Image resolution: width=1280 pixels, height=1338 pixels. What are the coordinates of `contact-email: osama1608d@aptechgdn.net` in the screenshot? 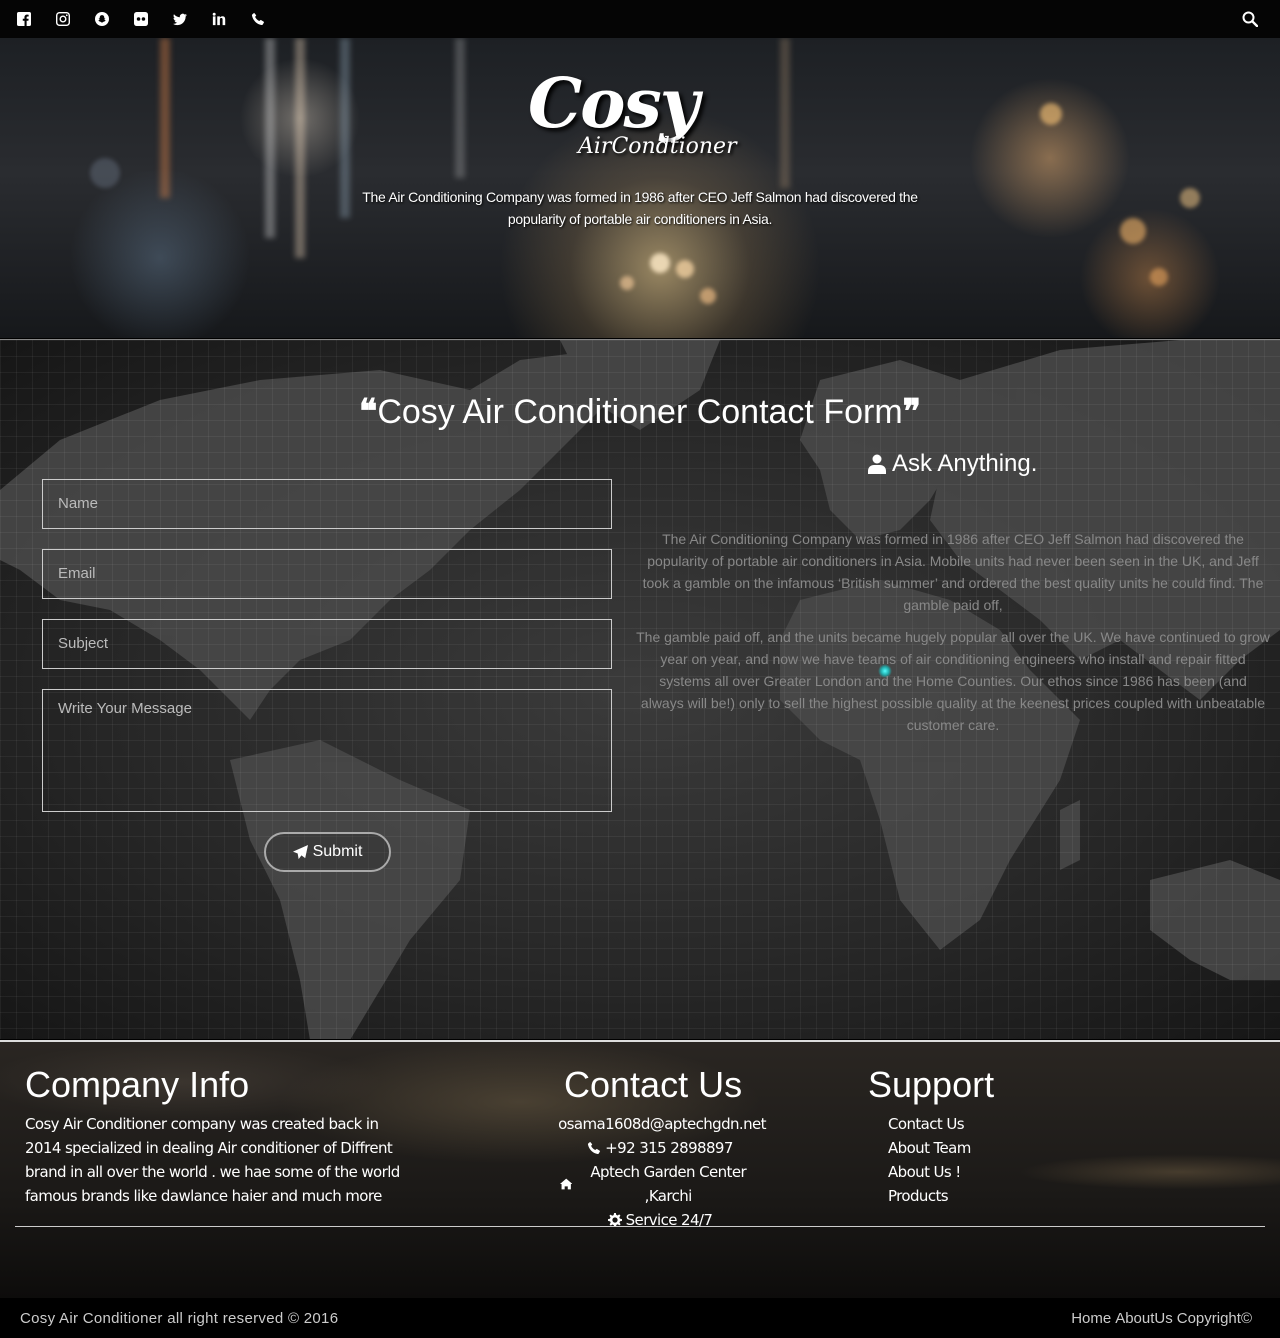 It's located at (662, 1124).